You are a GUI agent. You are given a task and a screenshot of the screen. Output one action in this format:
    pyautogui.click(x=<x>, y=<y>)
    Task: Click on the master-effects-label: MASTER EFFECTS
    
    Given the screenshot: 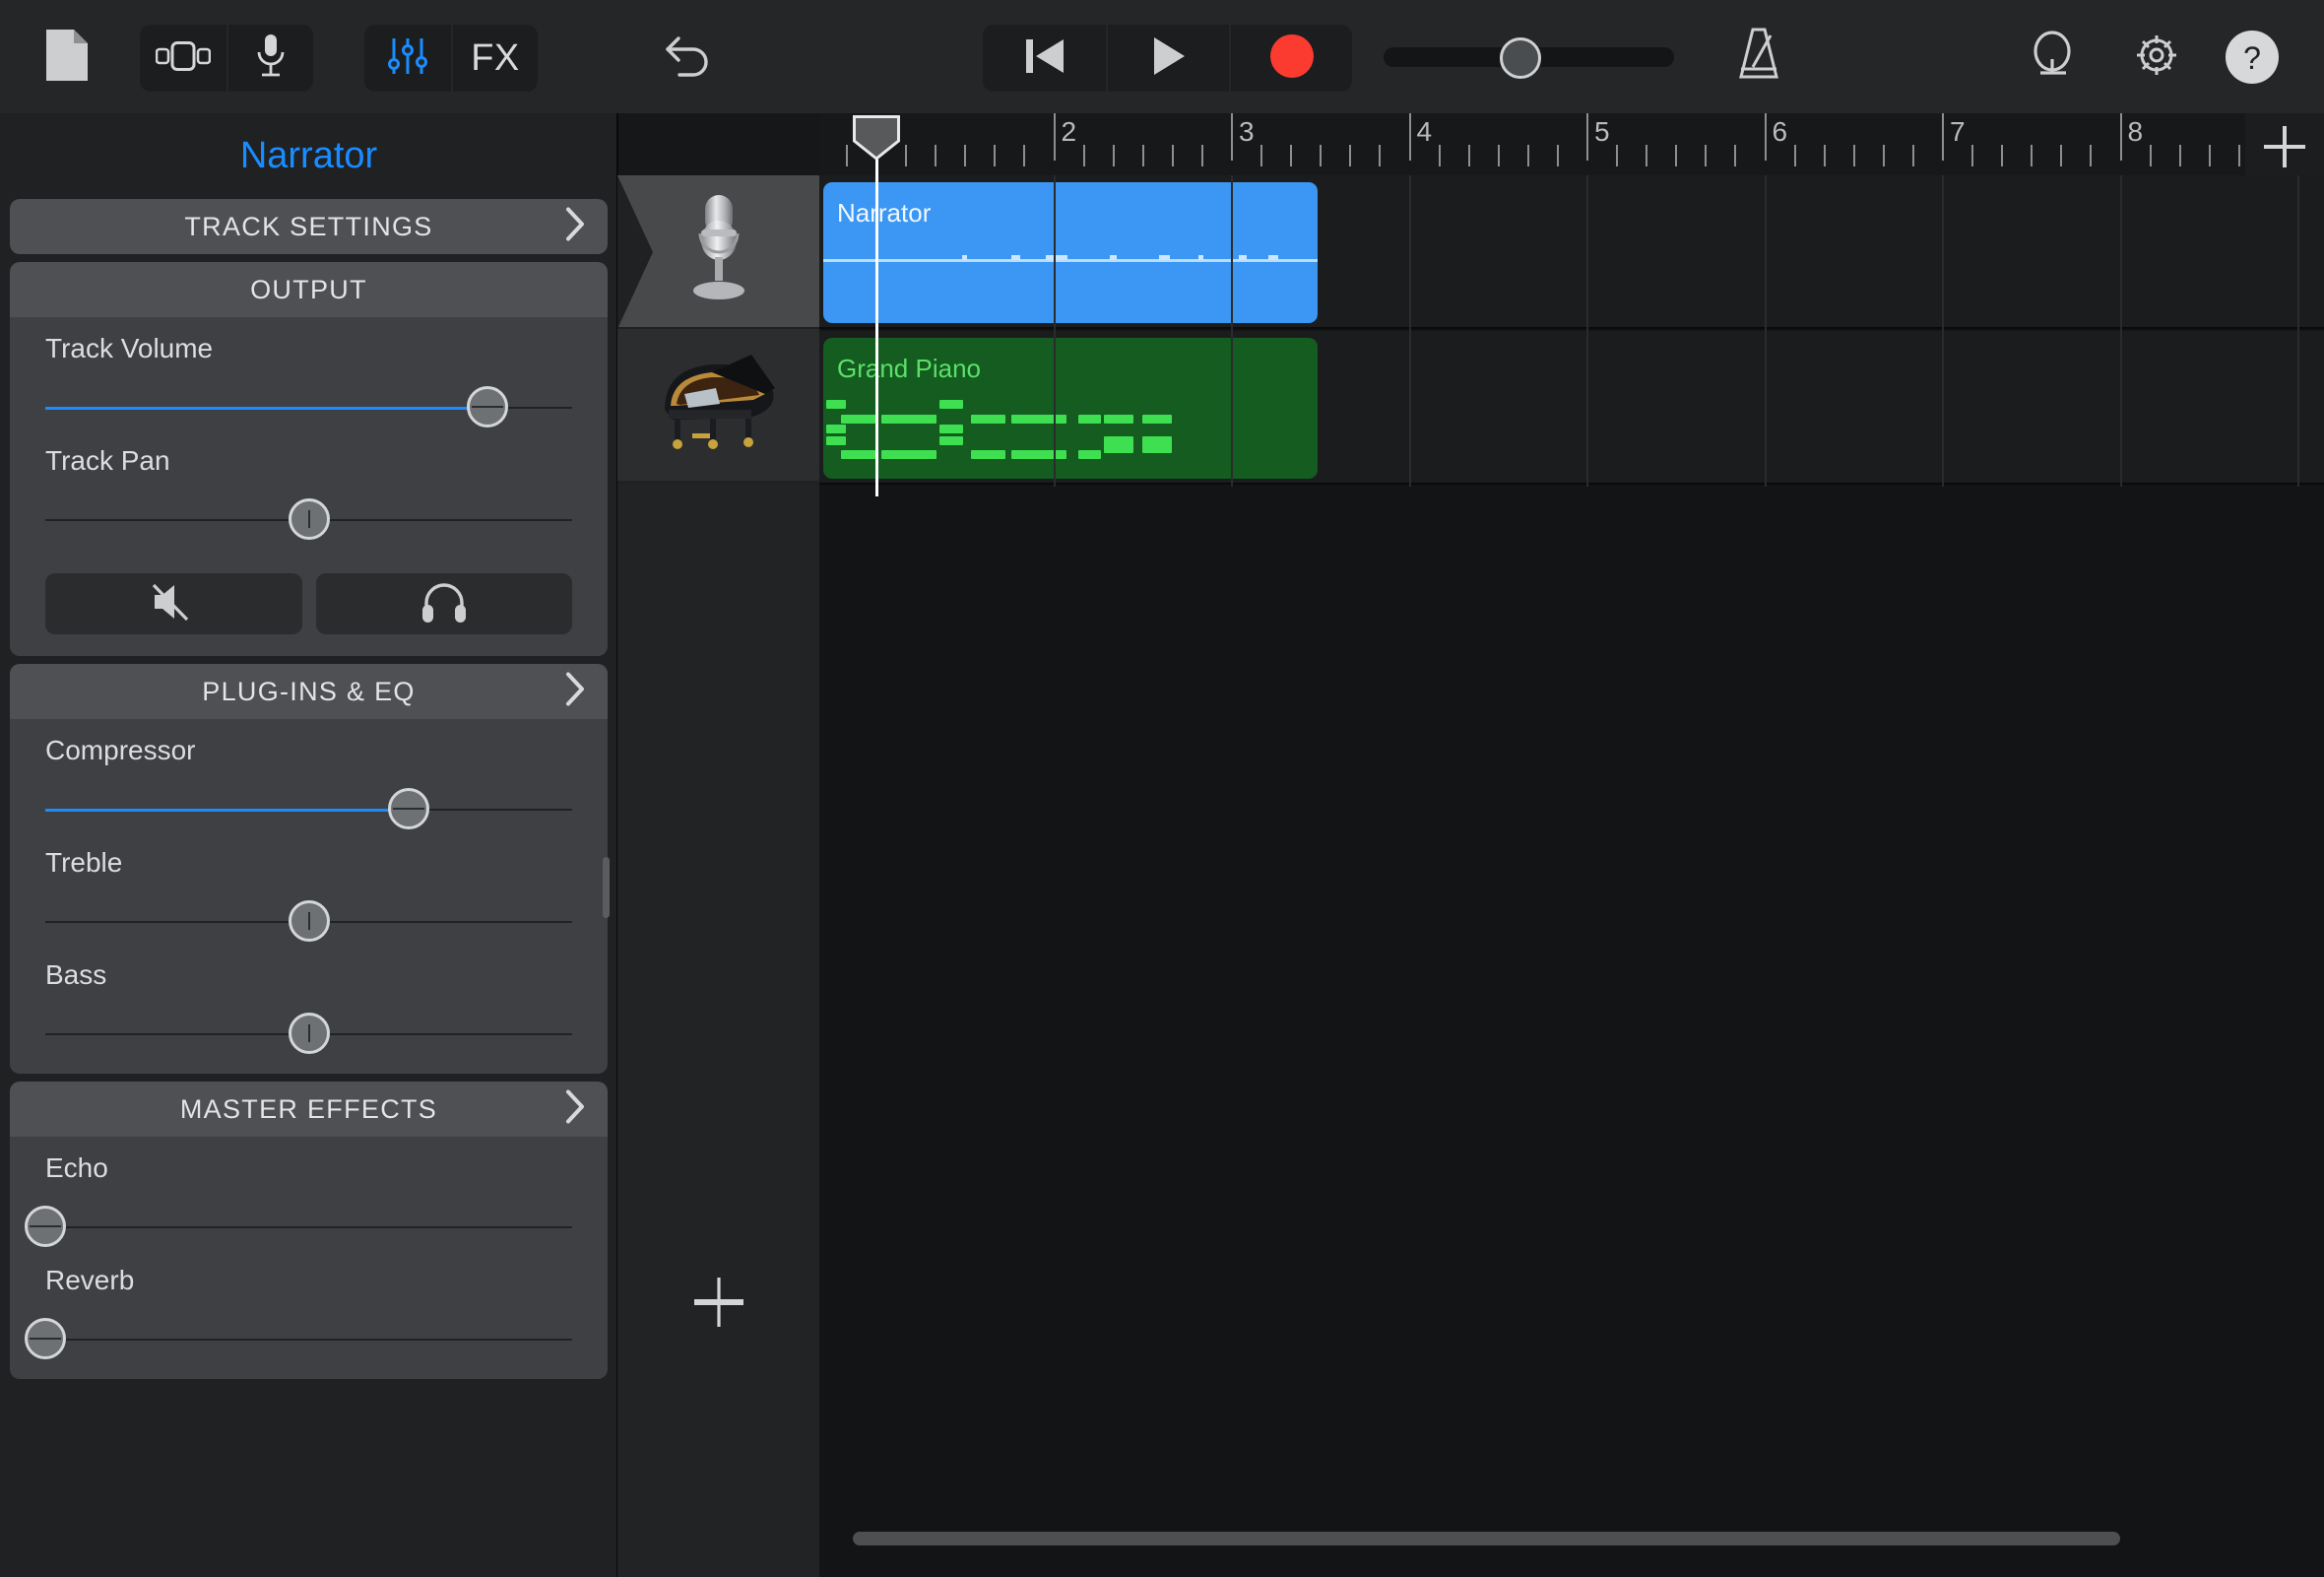 What is the action you would take?
    pyautogui.click(x=309, y=1108)
    